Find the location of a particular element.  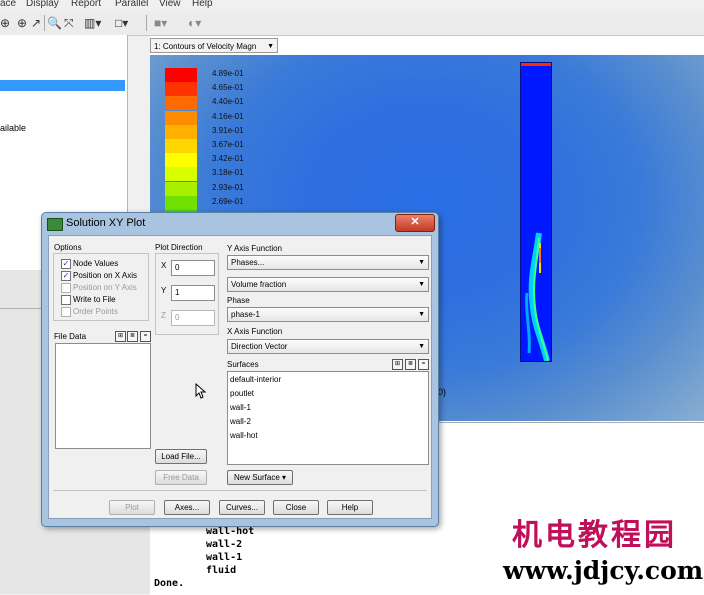

contour-domain is located at coordinates (536, 212).